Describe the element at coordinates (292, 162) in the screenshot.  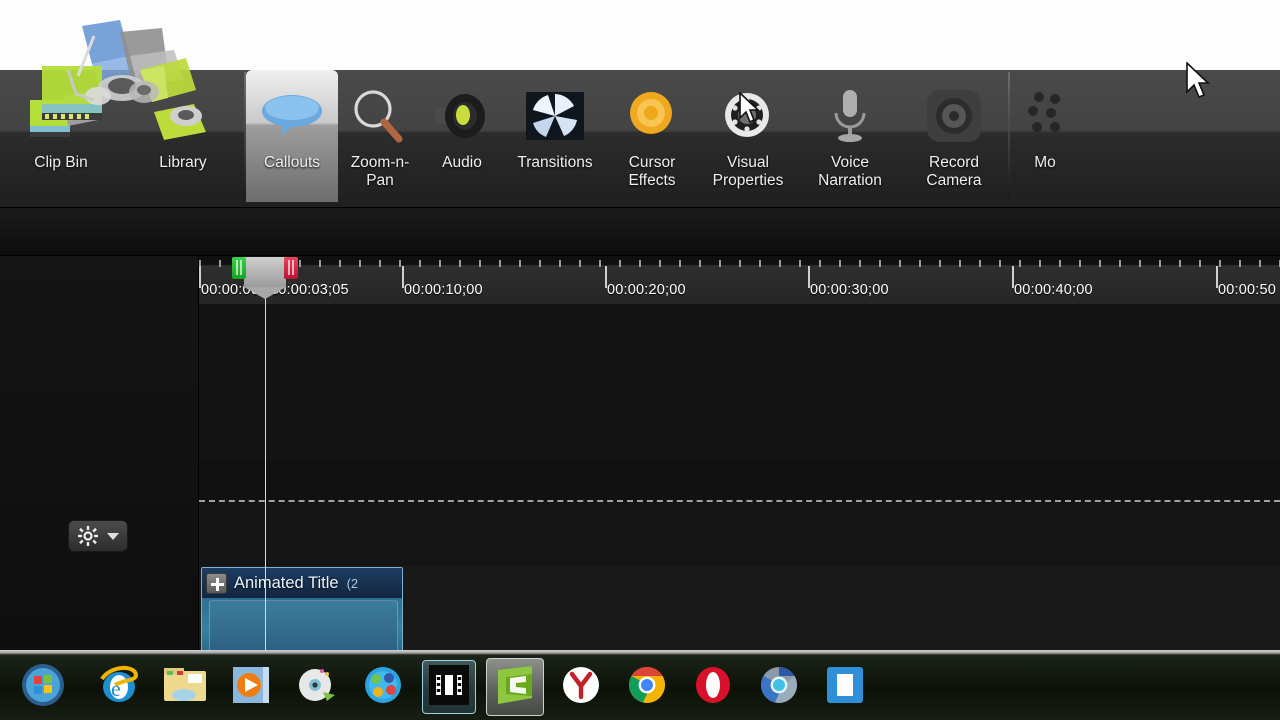
I see `toolbar-button-label: Callouts` at that location.